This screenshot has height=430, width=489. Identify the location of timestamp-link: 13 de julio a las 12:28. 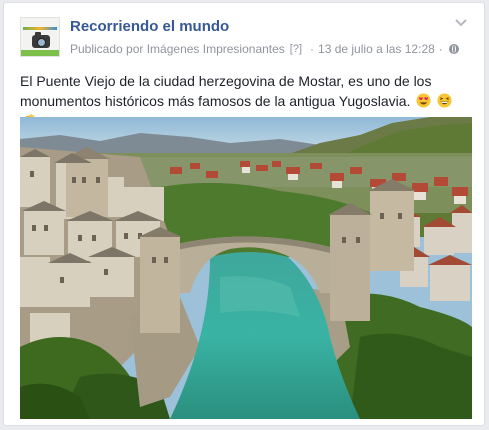
(376, 49).